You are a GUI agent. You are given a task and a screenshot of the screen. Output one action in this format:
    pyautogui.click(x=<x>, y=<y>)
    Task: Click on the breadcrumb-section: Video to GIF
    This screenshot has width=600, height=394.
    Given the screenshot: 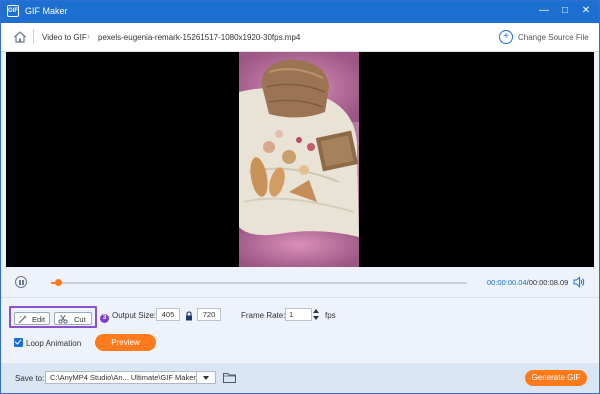 What is the action you would take?
    pyautogui.click(x=64, y=37)
    